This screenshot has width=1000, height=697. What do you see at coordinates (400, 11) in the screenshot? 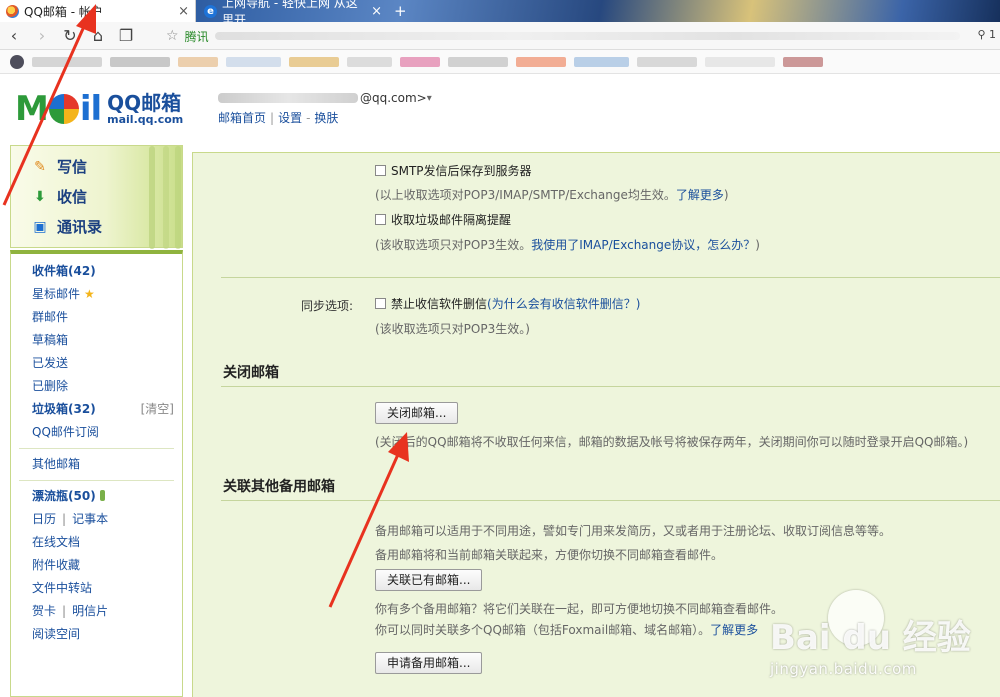
I see `new-tab-button: +` at bounding box center [400, 11].